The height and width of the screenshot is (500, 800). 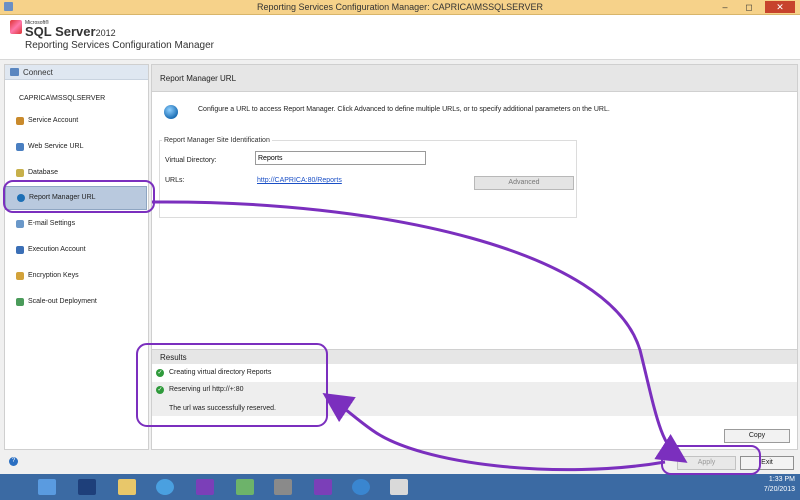 I want to click on highlight-apply, so click(x=711, y=460).